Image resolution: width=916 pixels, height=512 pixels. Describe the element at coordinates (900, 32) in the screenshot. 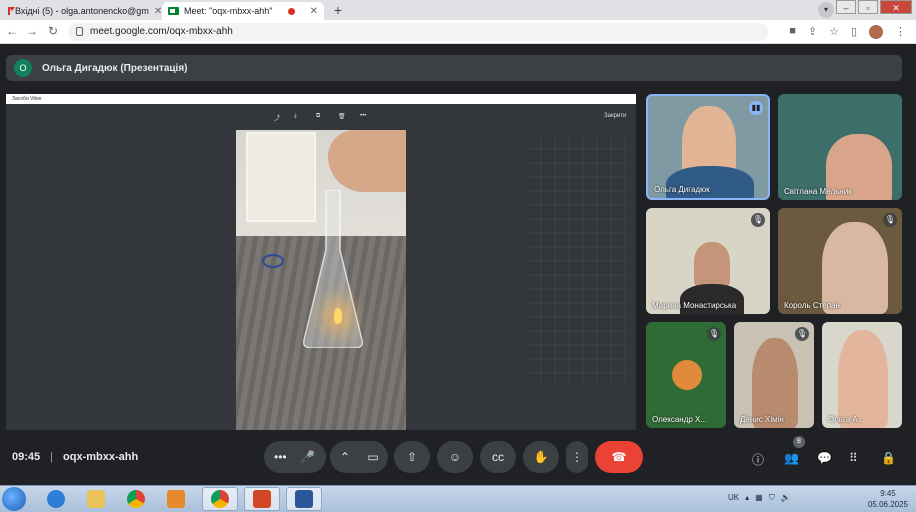

I see `menu-kebab-icon: ⋮` at that location.